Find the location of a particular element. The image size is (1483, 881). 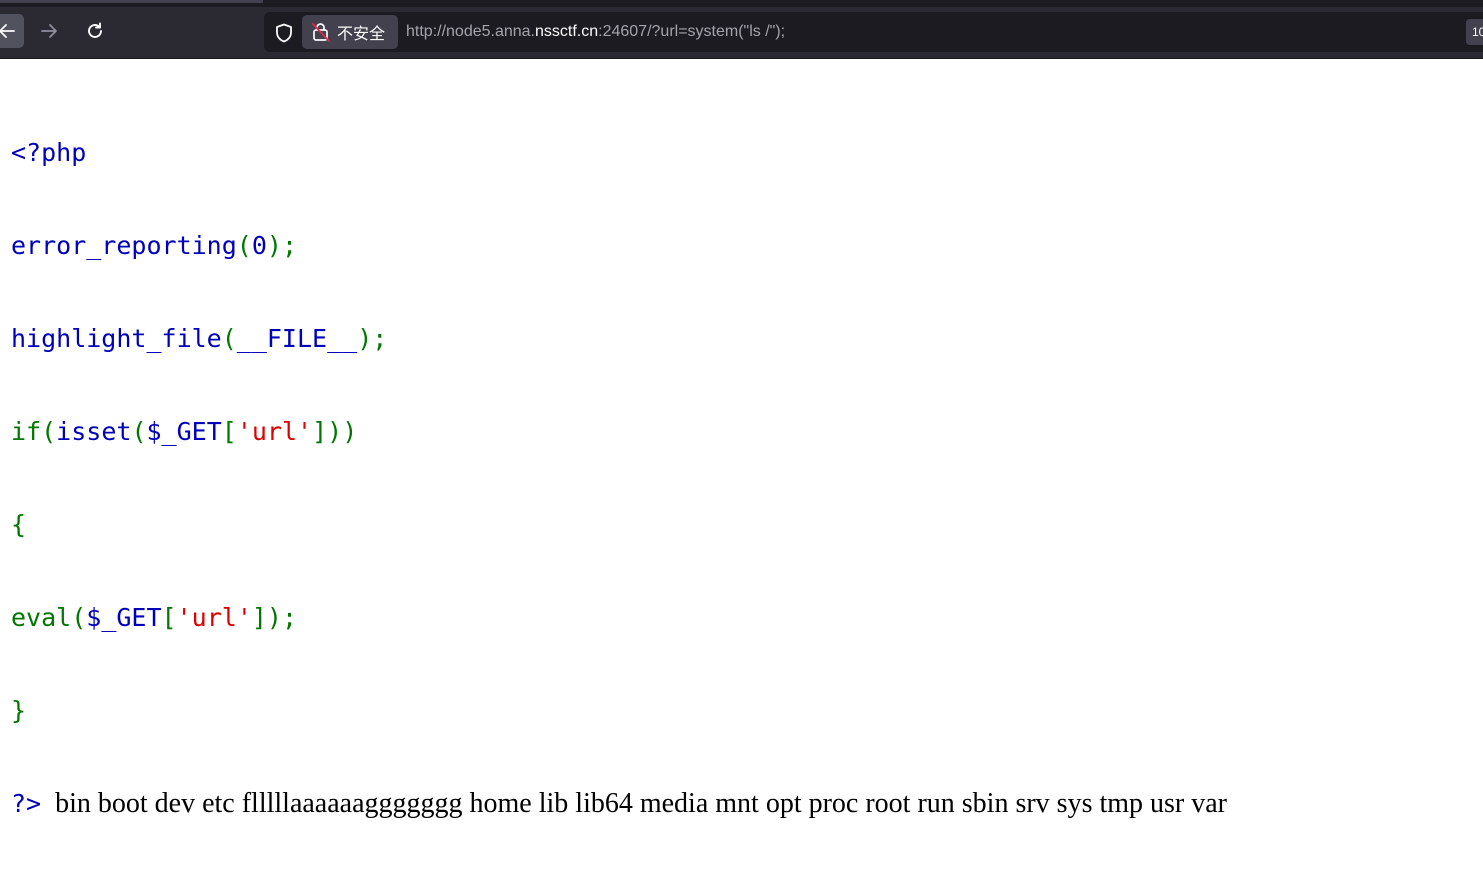

code-token: isset is located at coordinates (94, 431).